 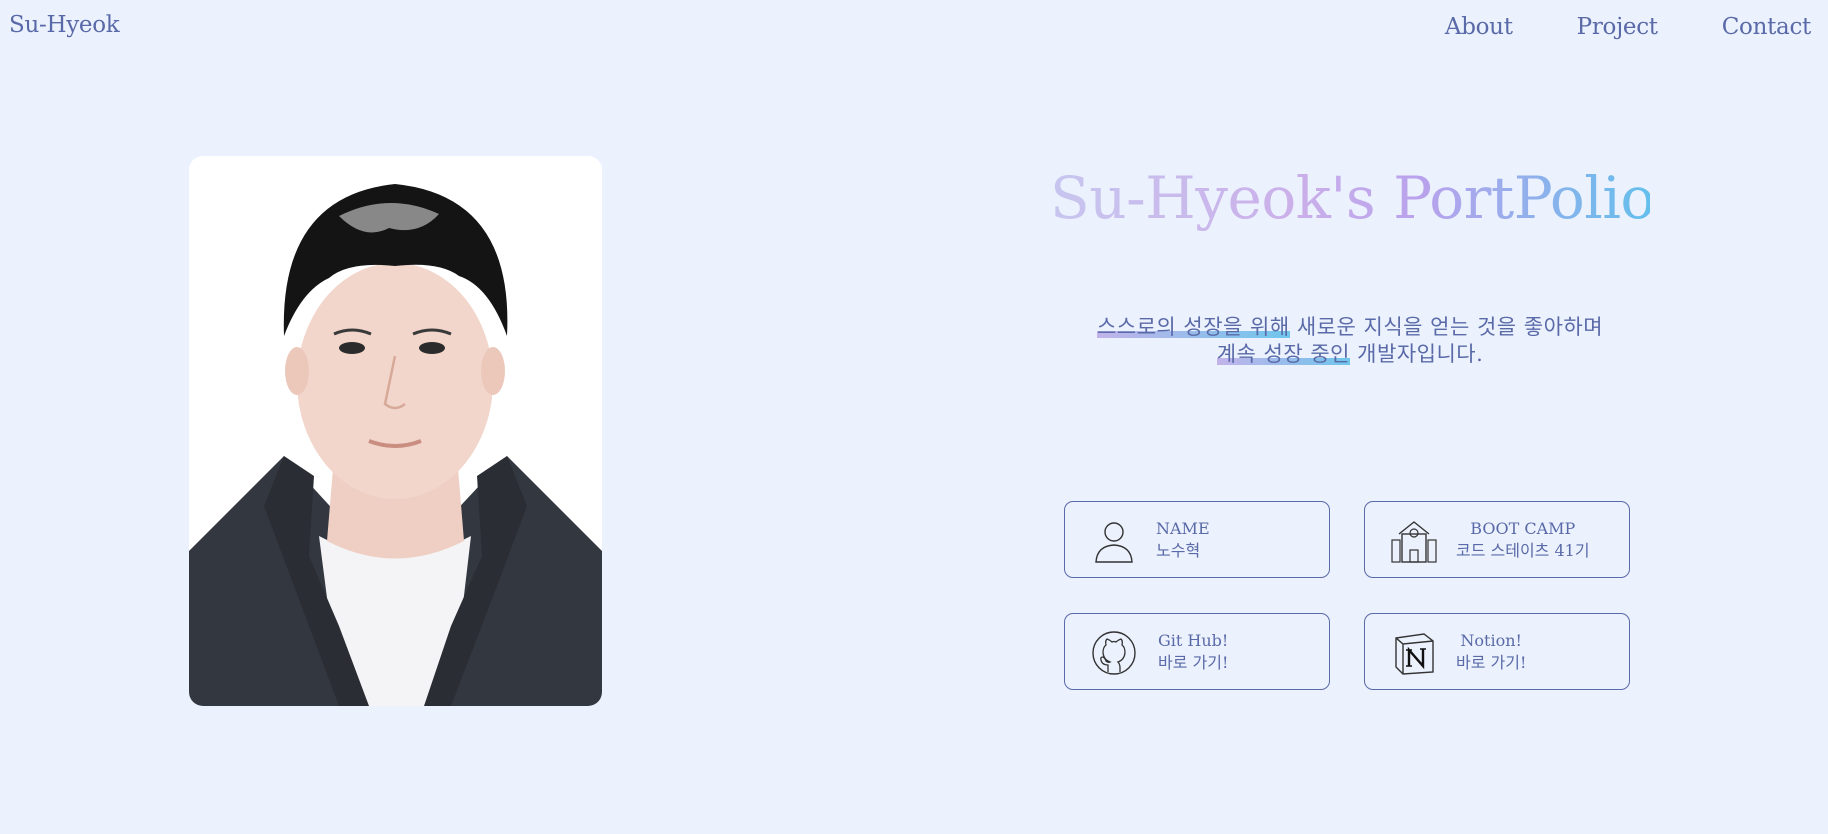 What do you see at coordinates (1767, 27) in the screenshot?
I see `nav-contact: Contact` at bounding box center [1767, 27].